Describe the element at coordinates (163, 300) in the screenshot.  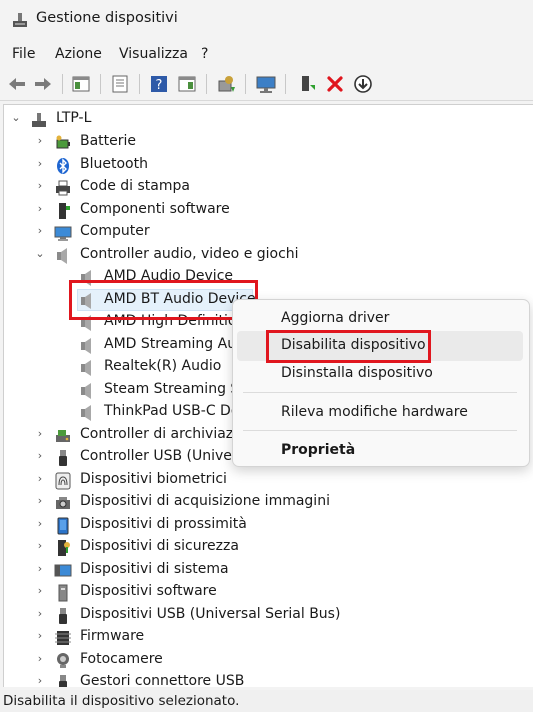
I see `annotation-highlight-device` at that location.